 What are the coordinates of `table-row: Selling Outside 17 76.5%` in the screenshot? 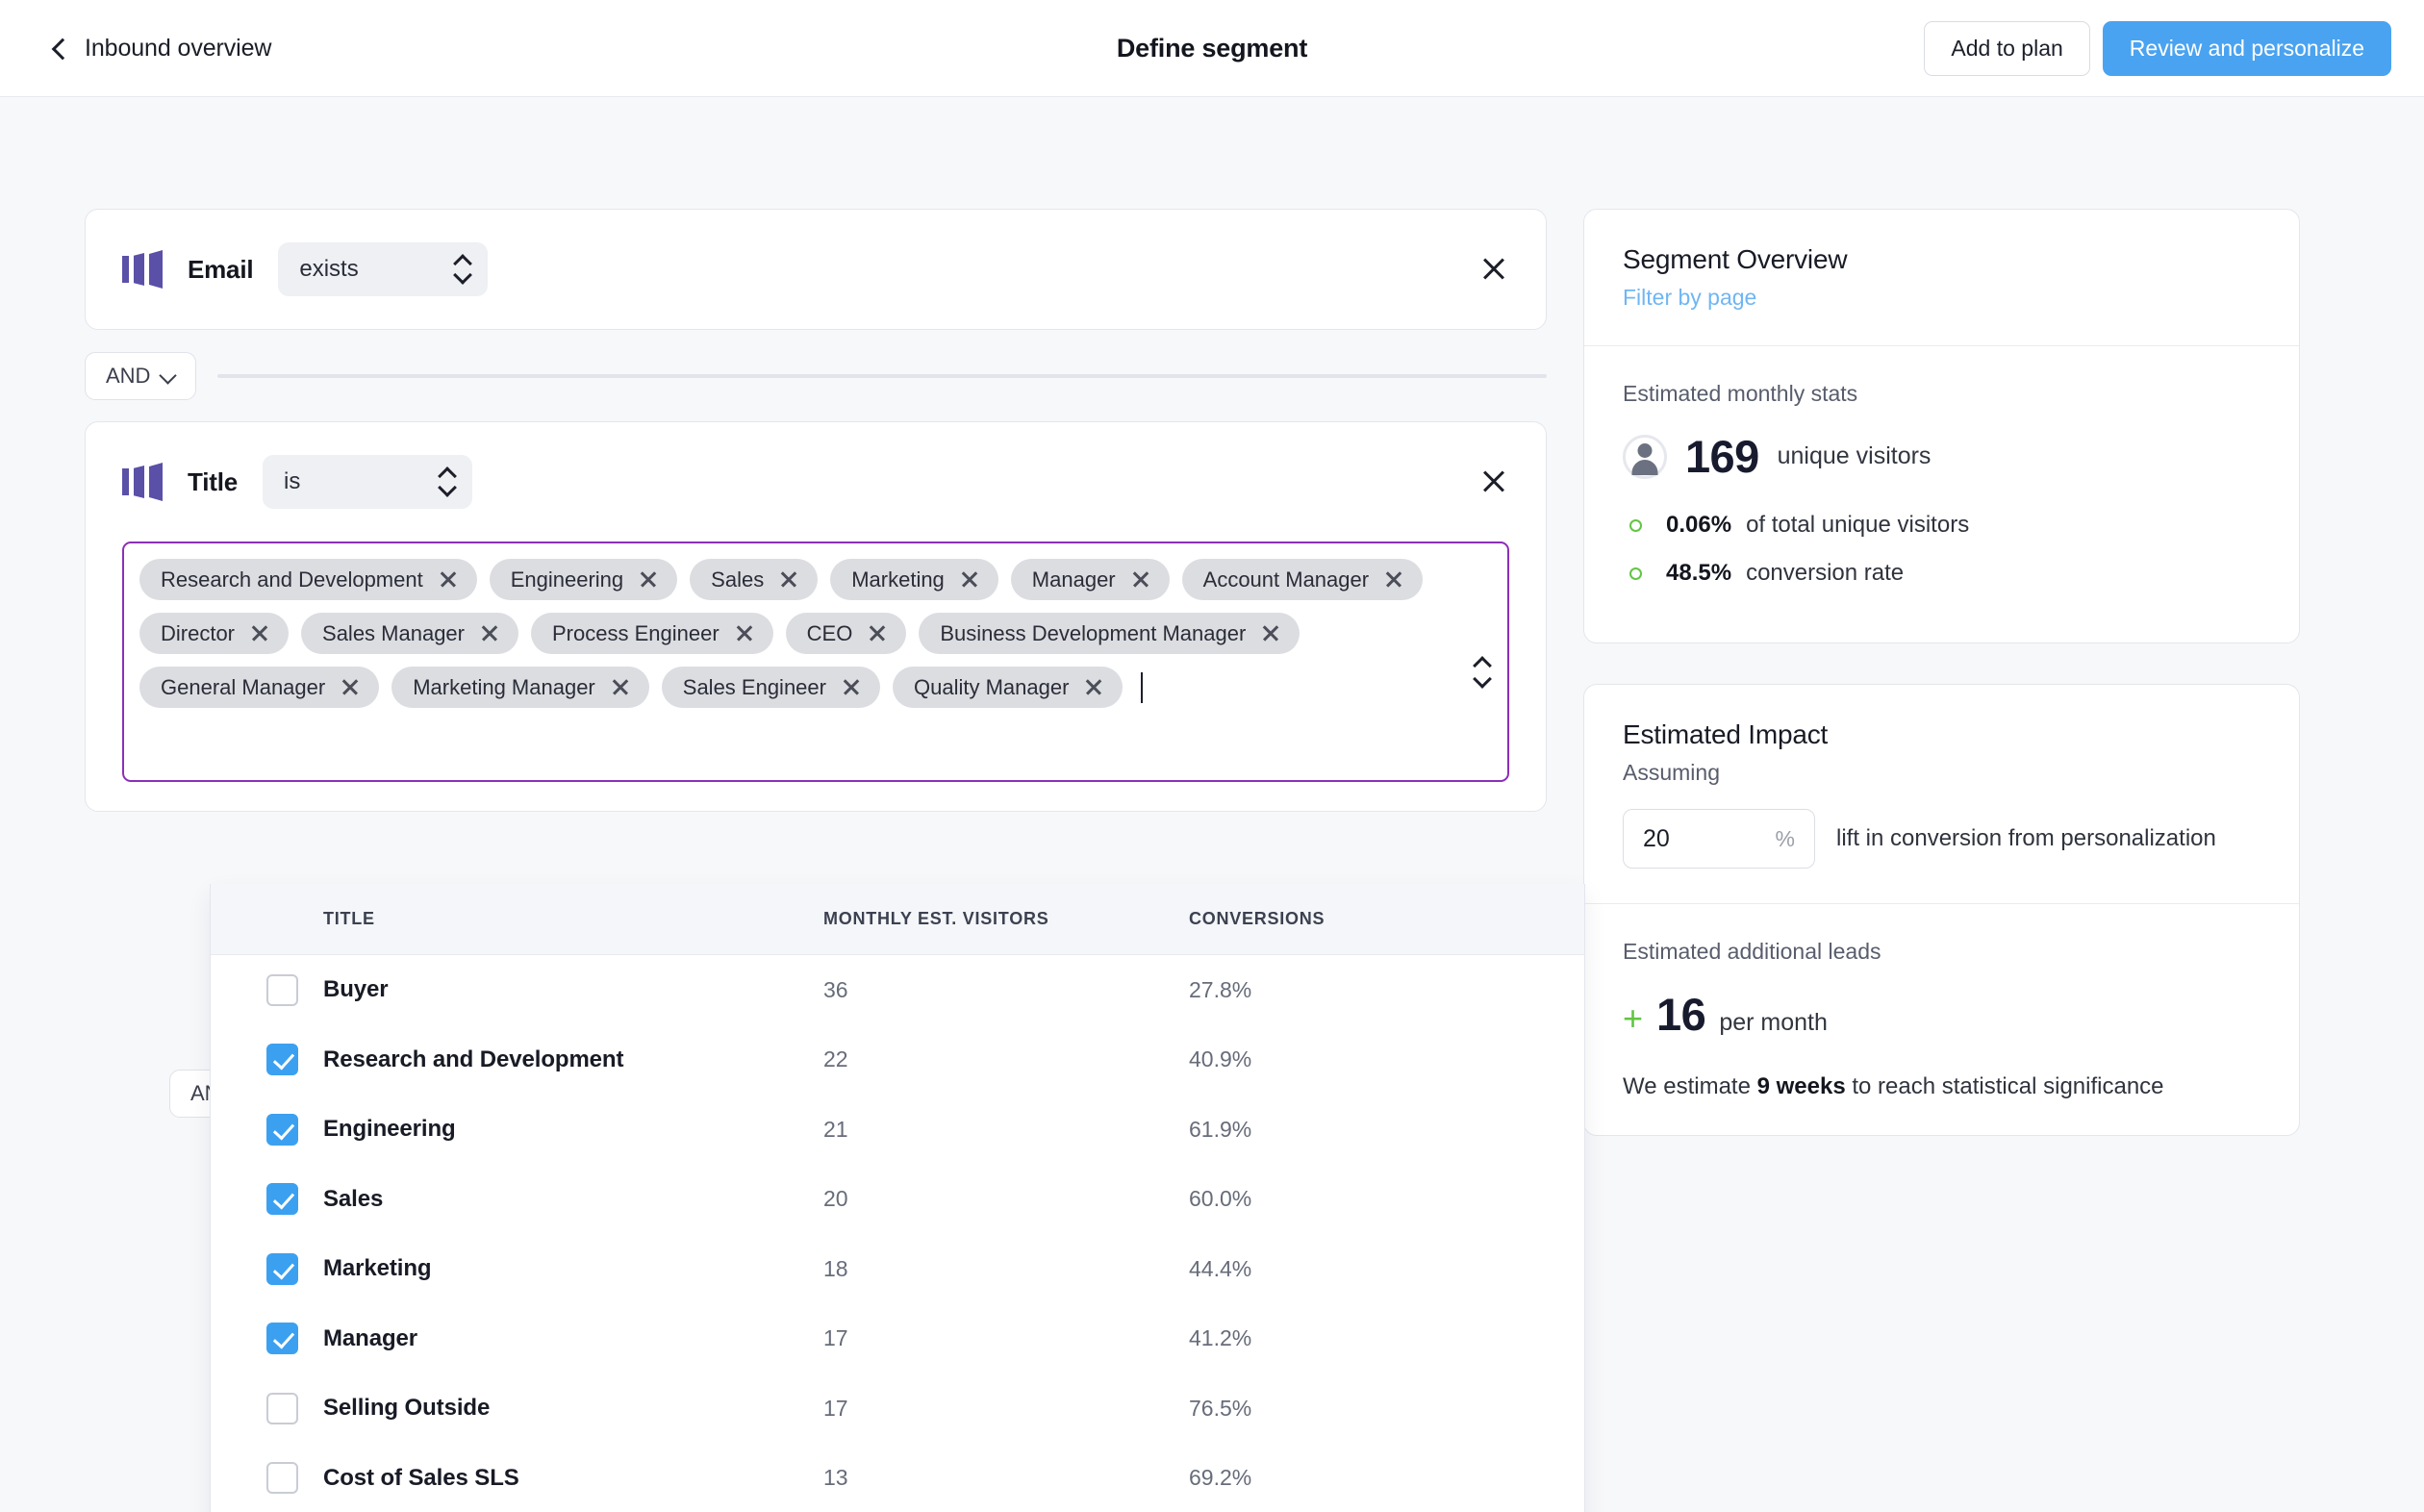 It's located at (897, 1409).